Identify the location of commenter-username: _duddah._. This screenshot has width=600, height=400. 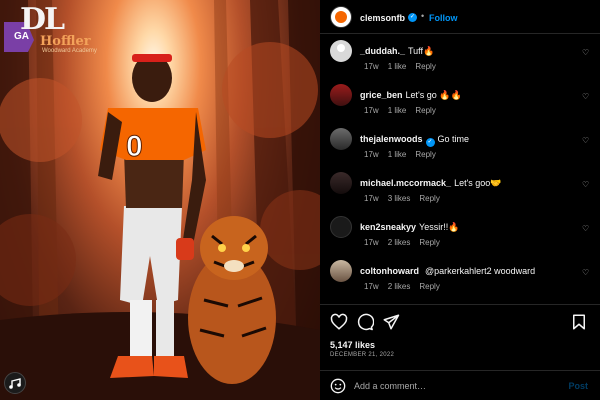
(382, 51).